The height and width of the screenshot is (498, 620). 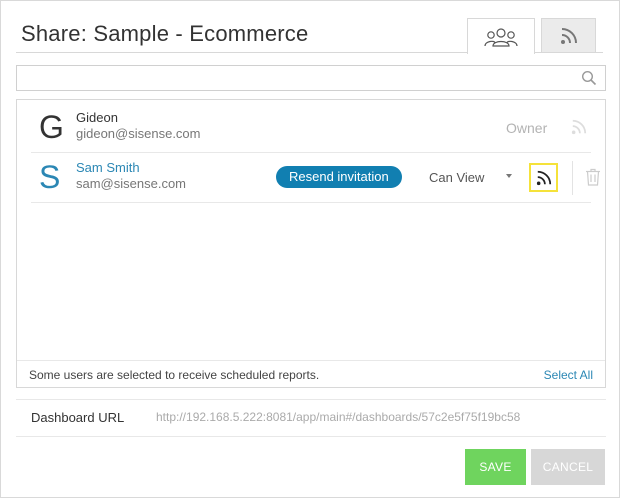 I want to click on search-box, so click(x=311, y=78).